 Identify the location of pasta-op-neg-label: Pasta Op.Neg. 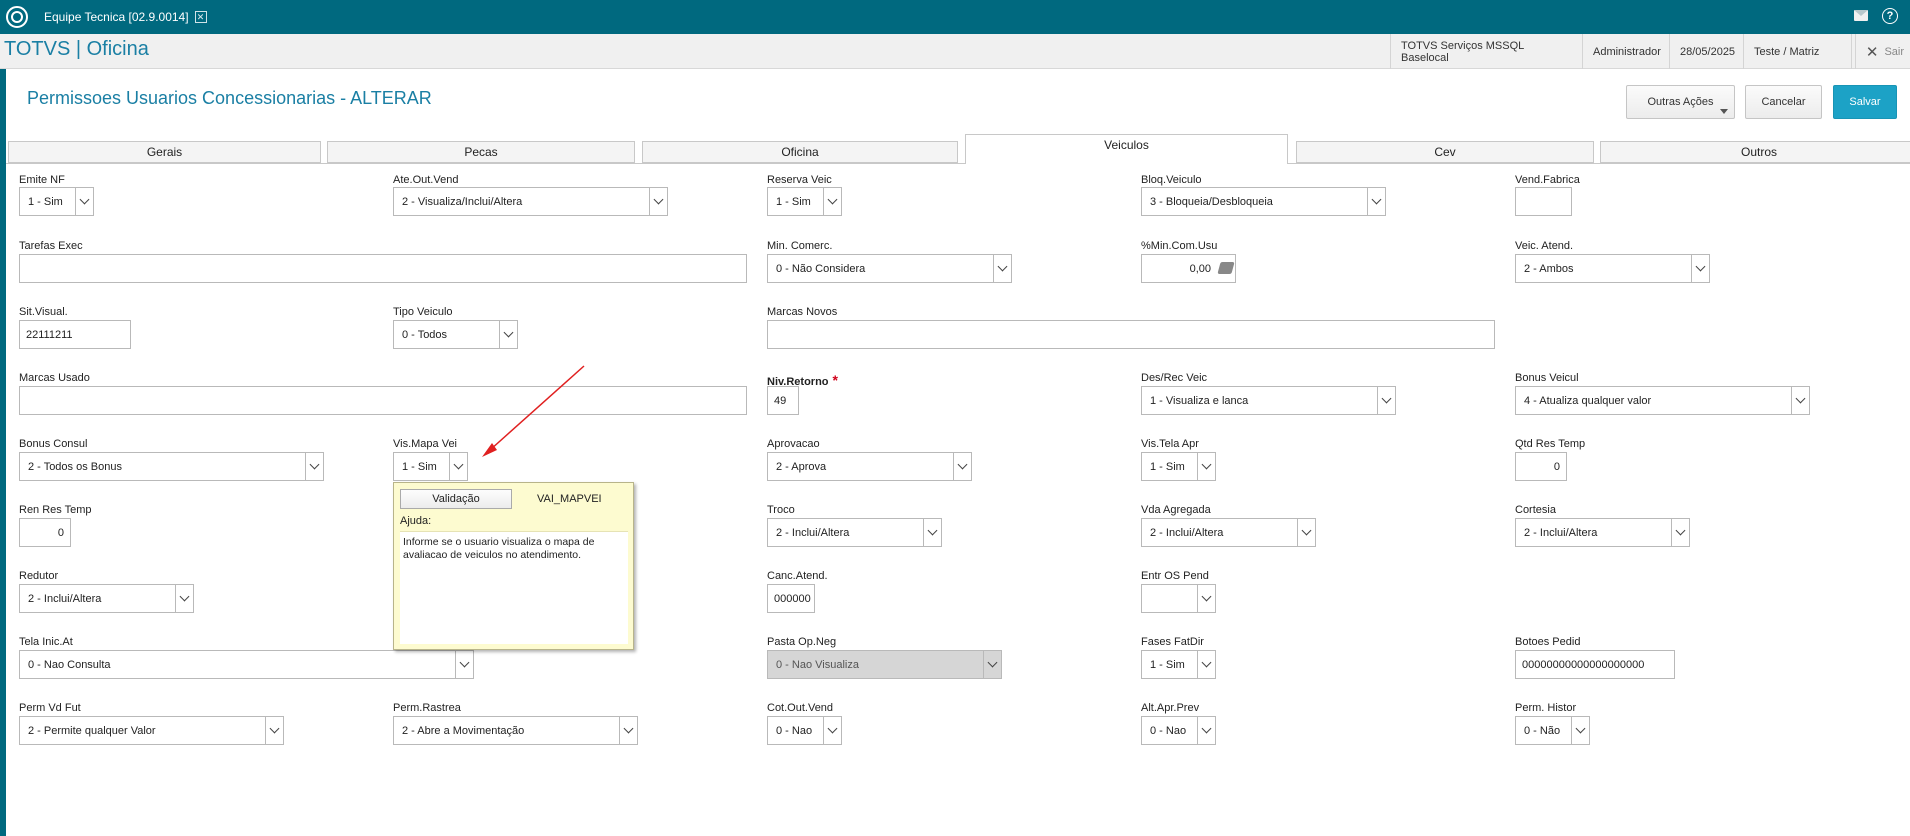
(802, 642).